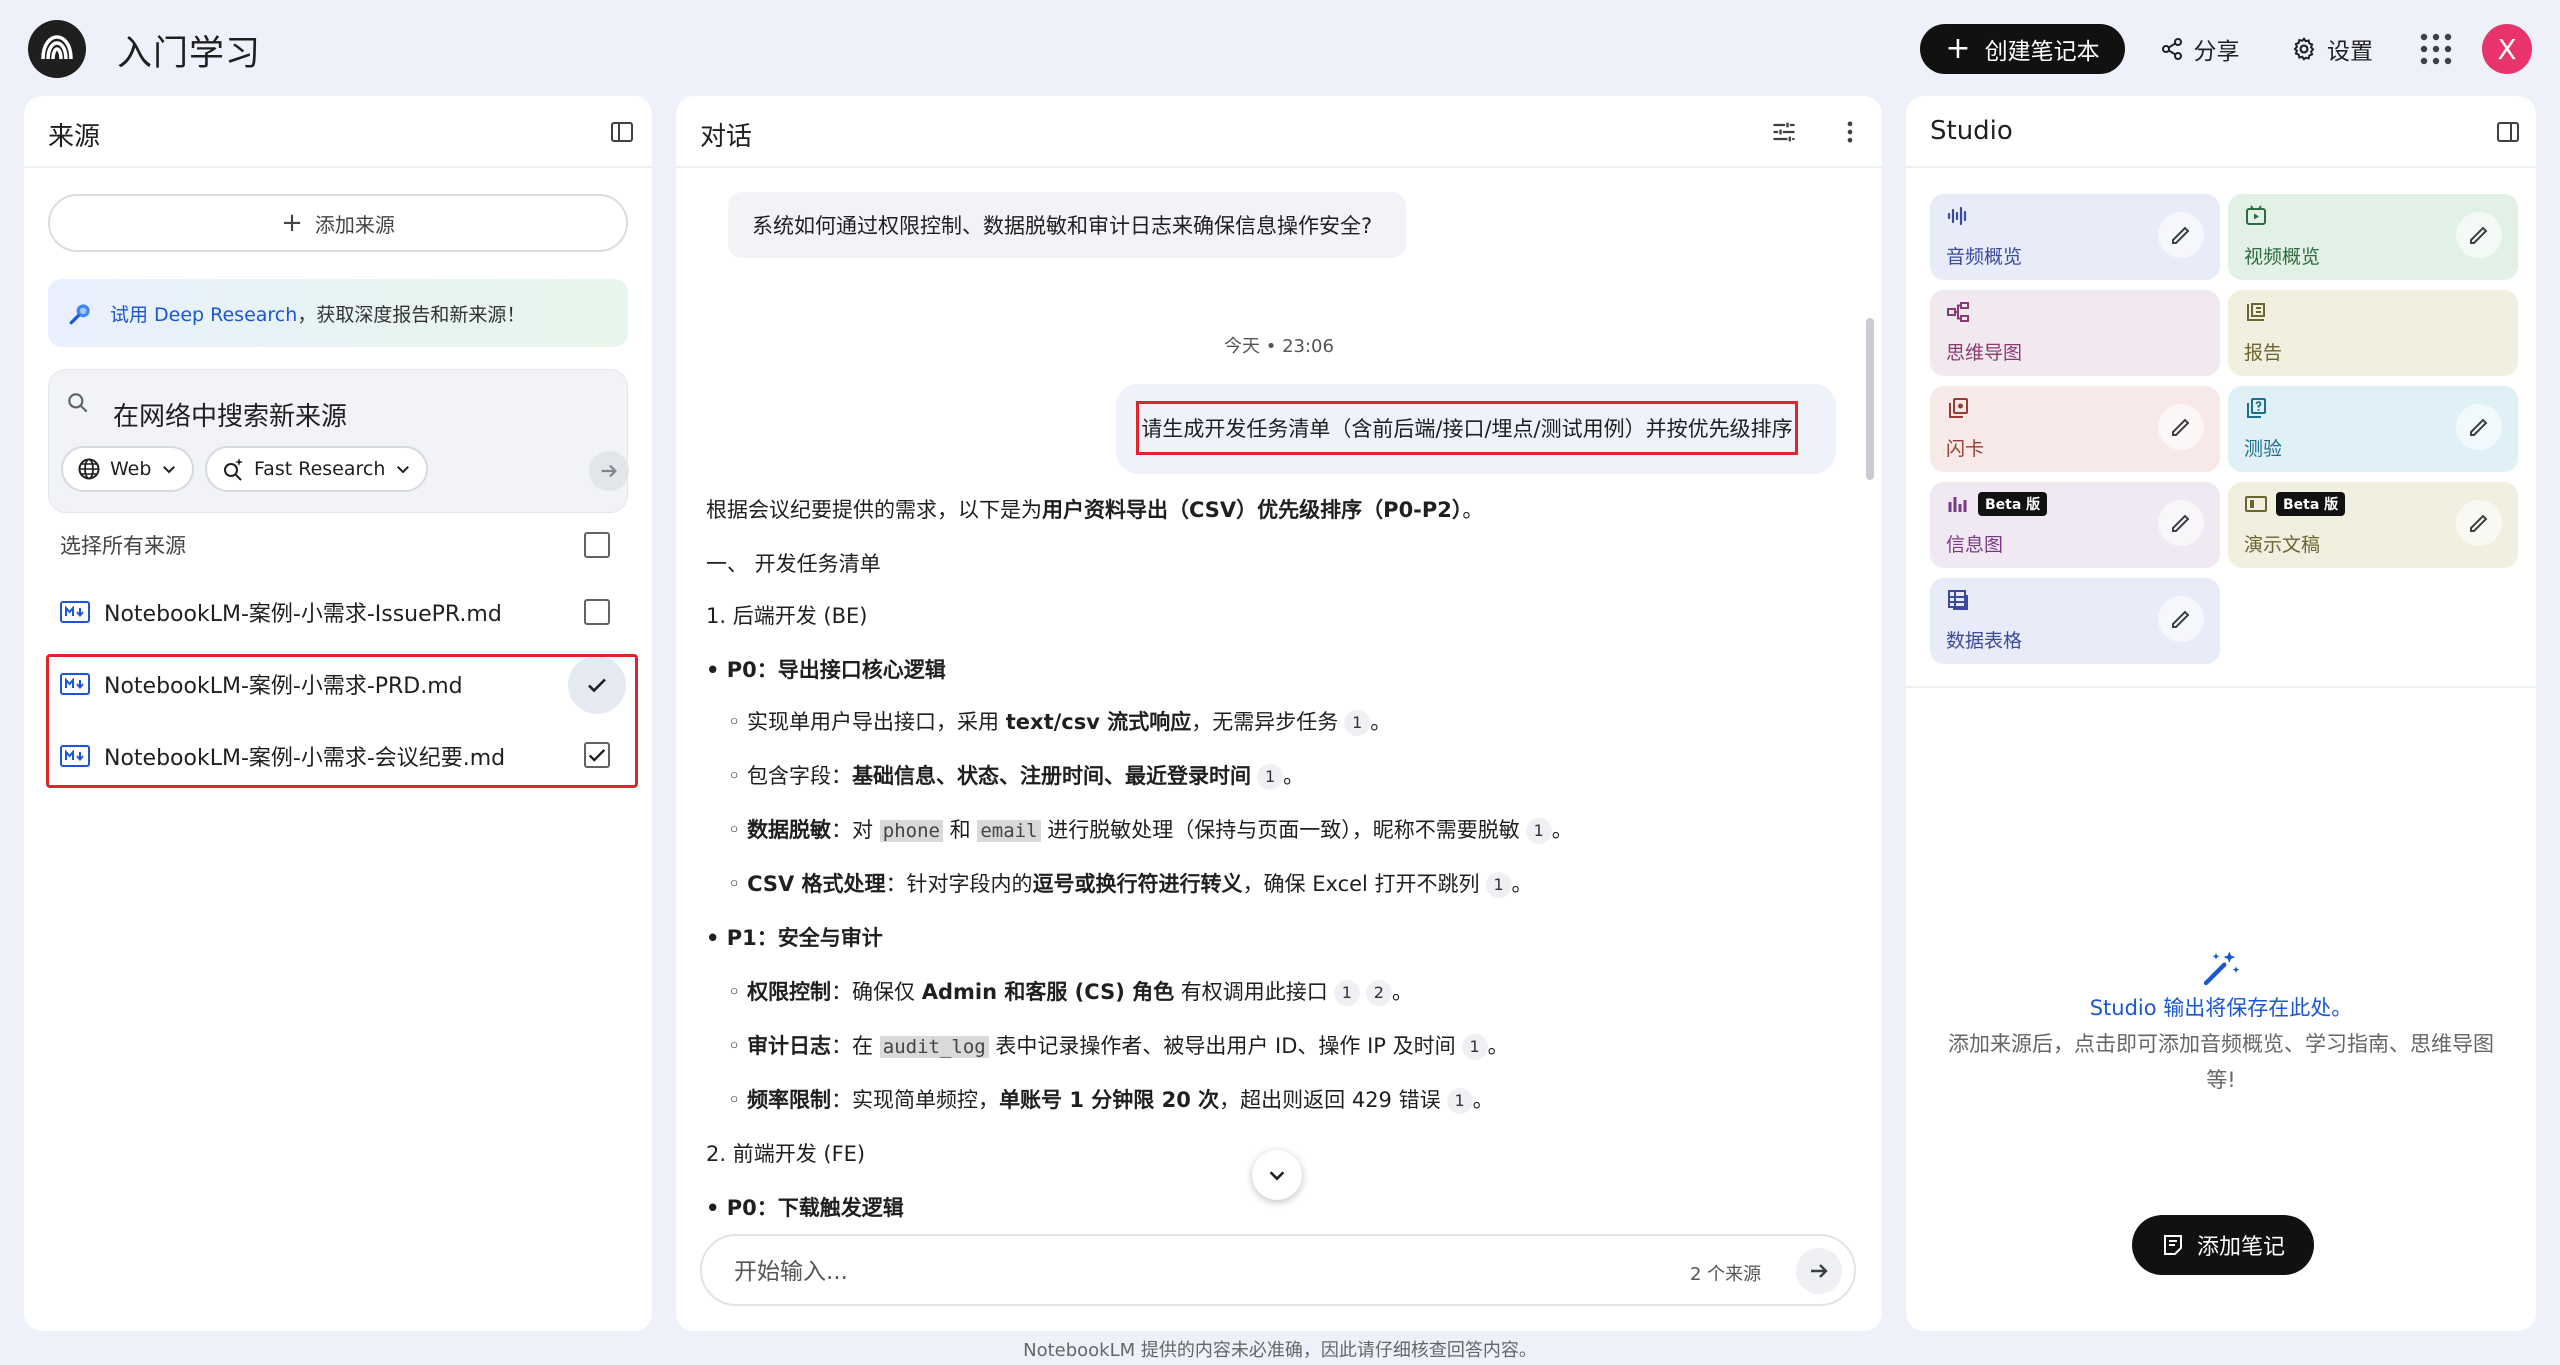 The width and height of the screenshot is (2560, 1365). I want to click on submit-search-button, so click(609, 471).